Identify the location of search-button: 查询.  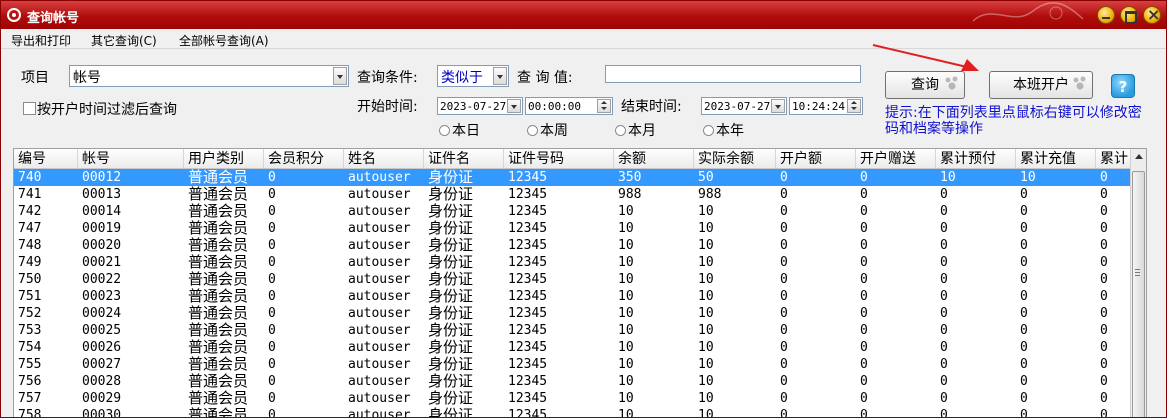
(925, 85).